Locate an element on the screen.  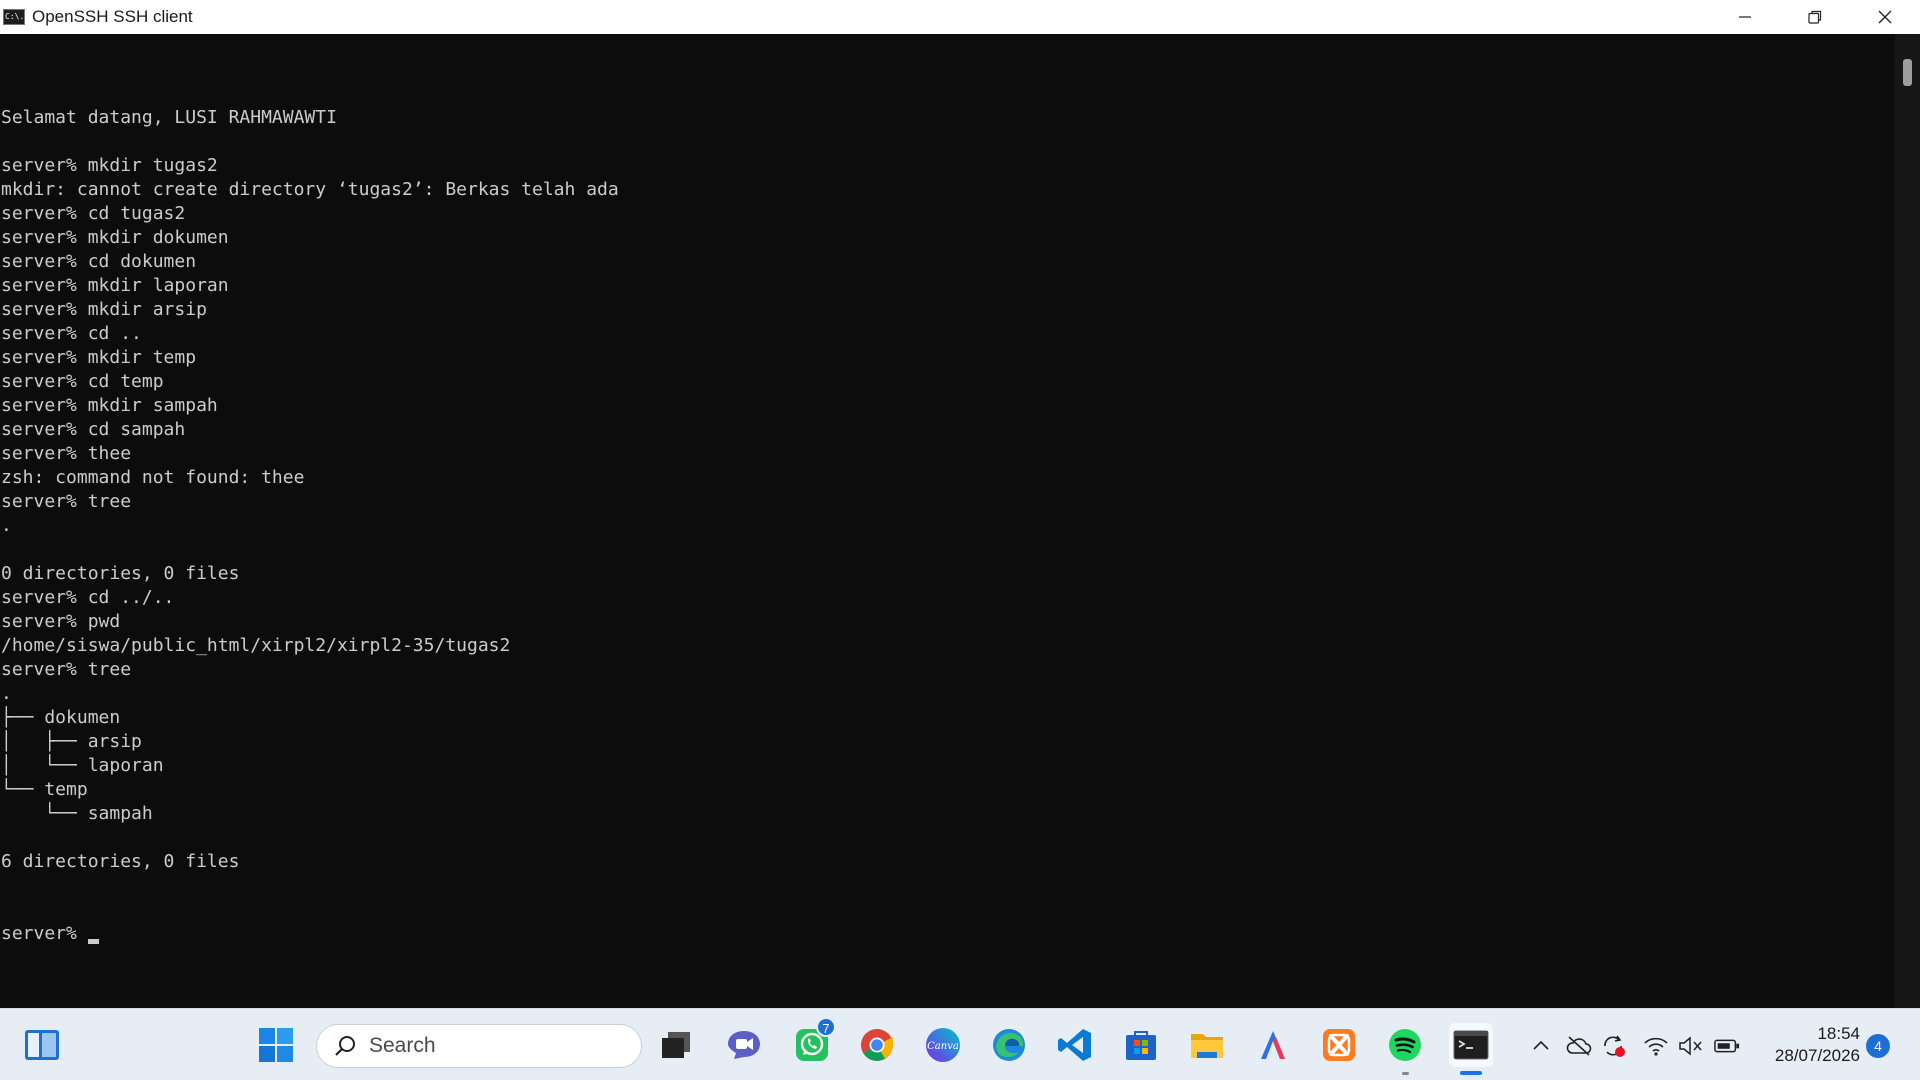
minimize-icon is located at coordinates (1745, 17).